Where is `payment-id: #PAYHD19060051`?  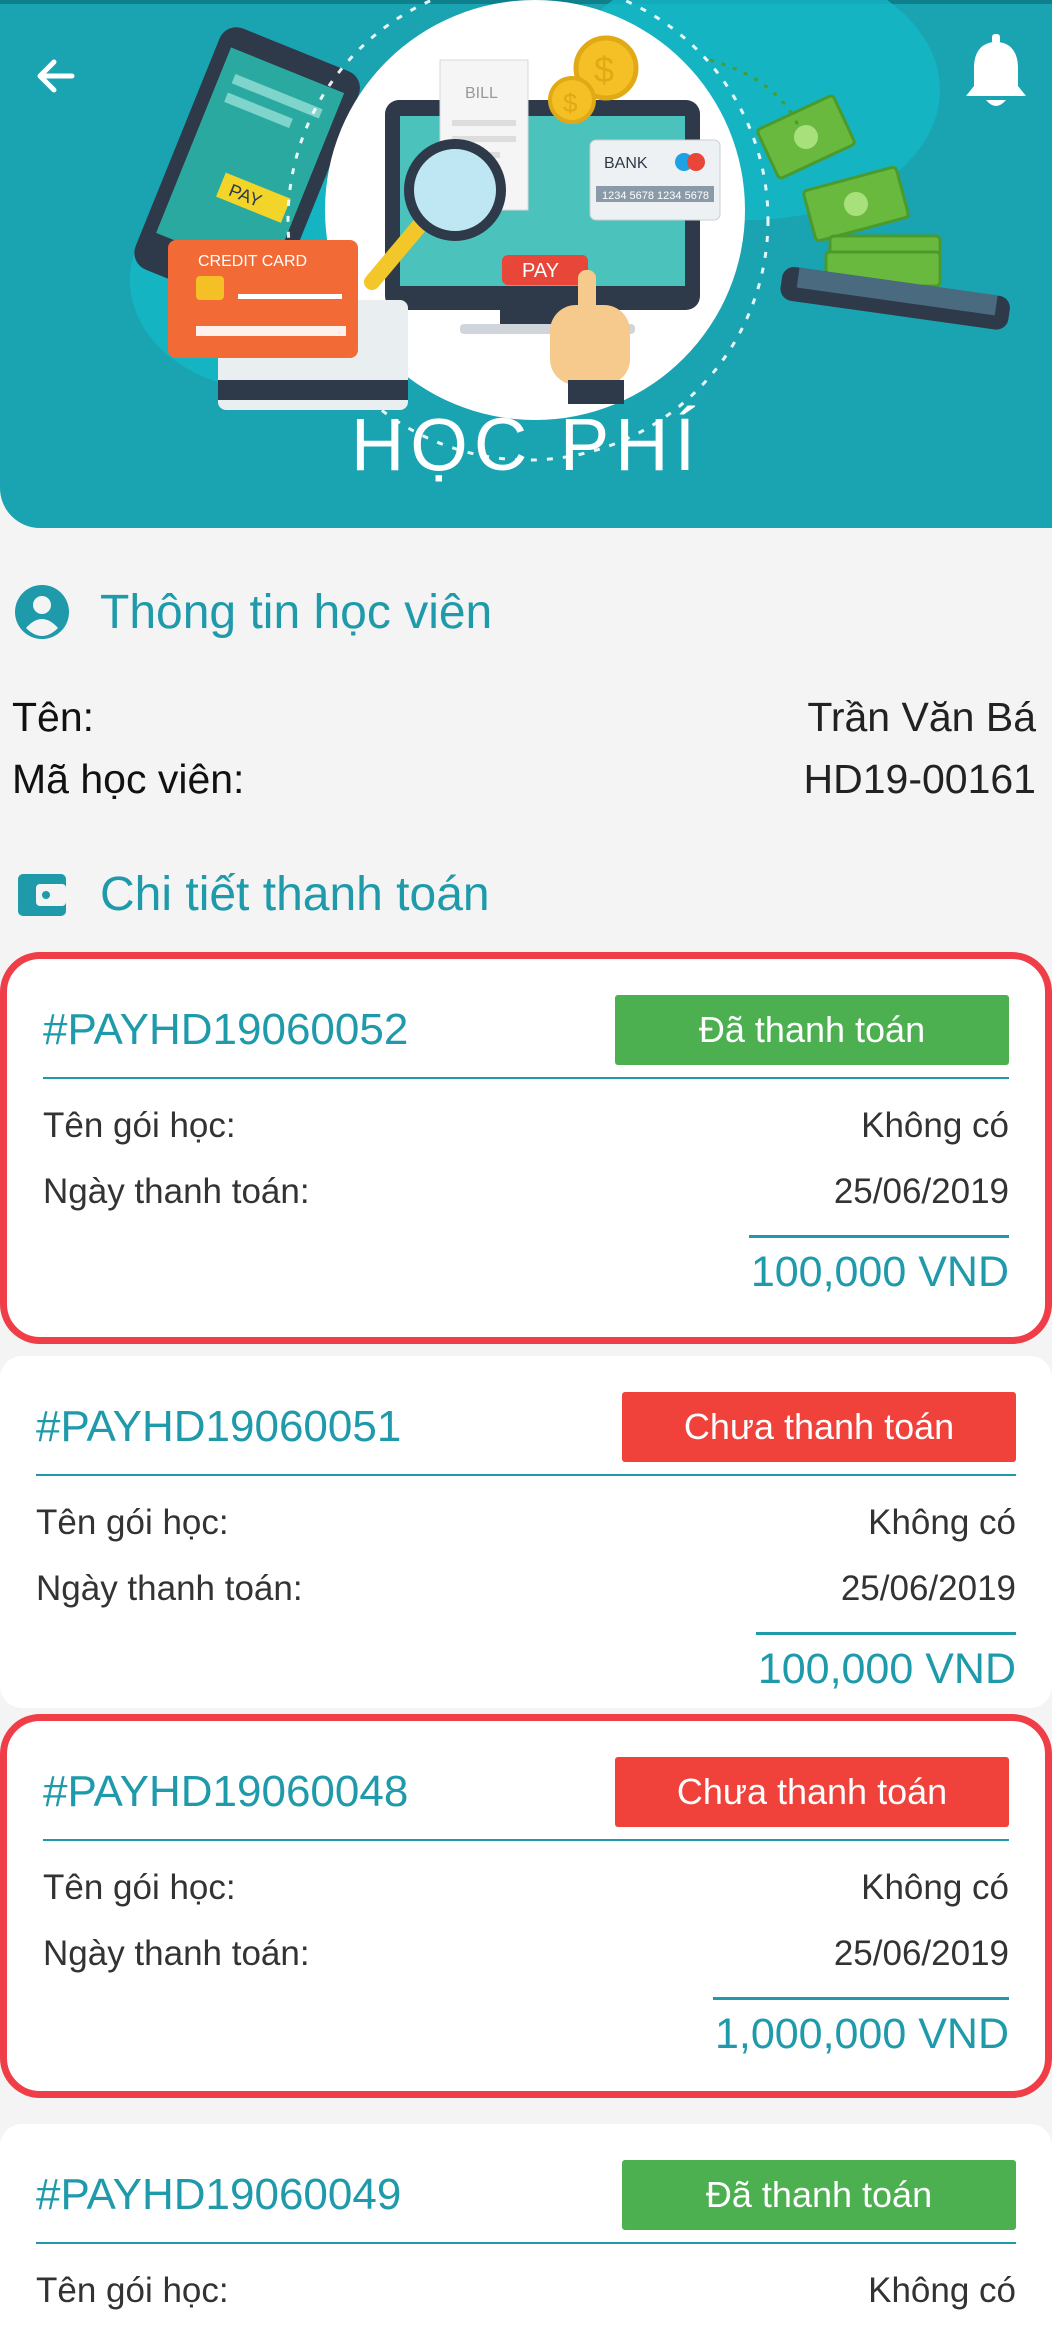 payment-id: #PAYHD19060051 is located at coordinates (219, 1426).